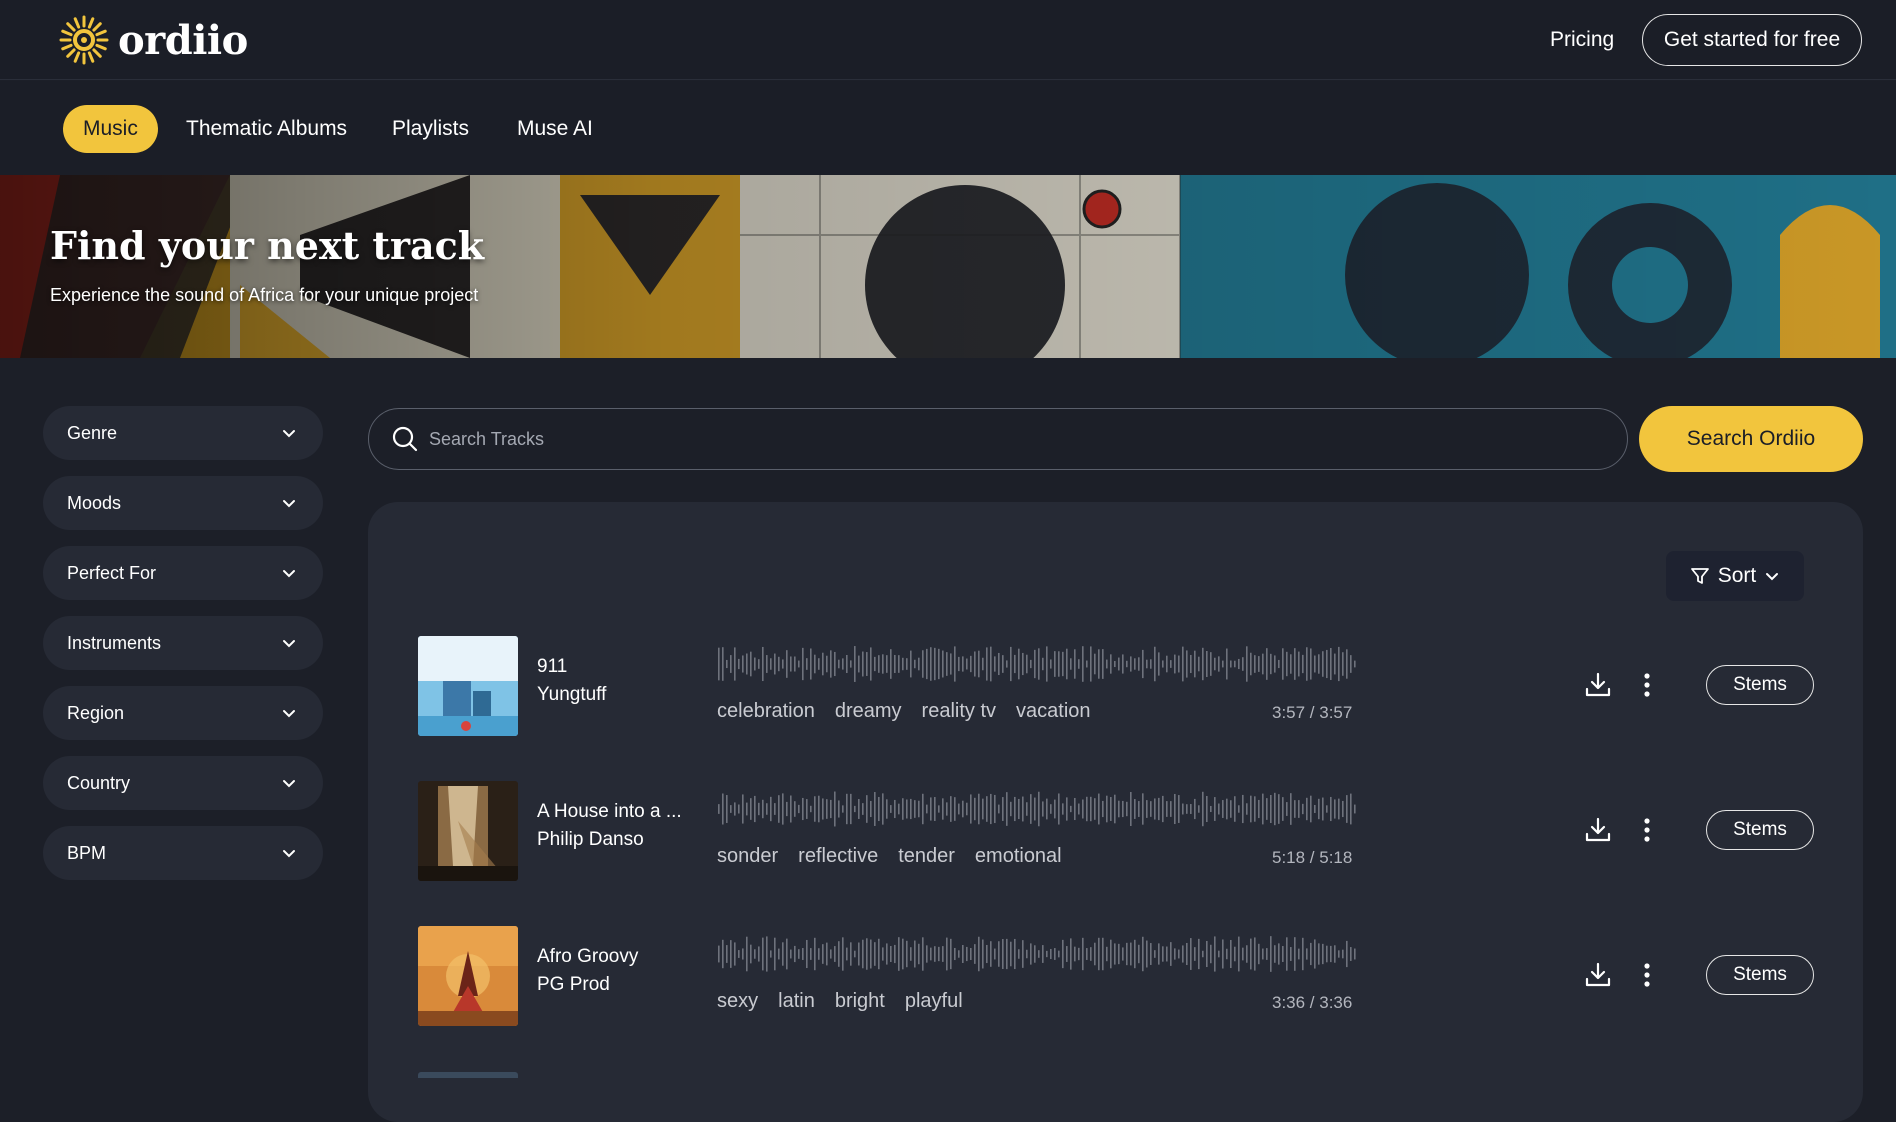  What do you see at coordinates (96, 712) in the screenshot?
I see `filter-label: Region` at bounding box center [96, 712].